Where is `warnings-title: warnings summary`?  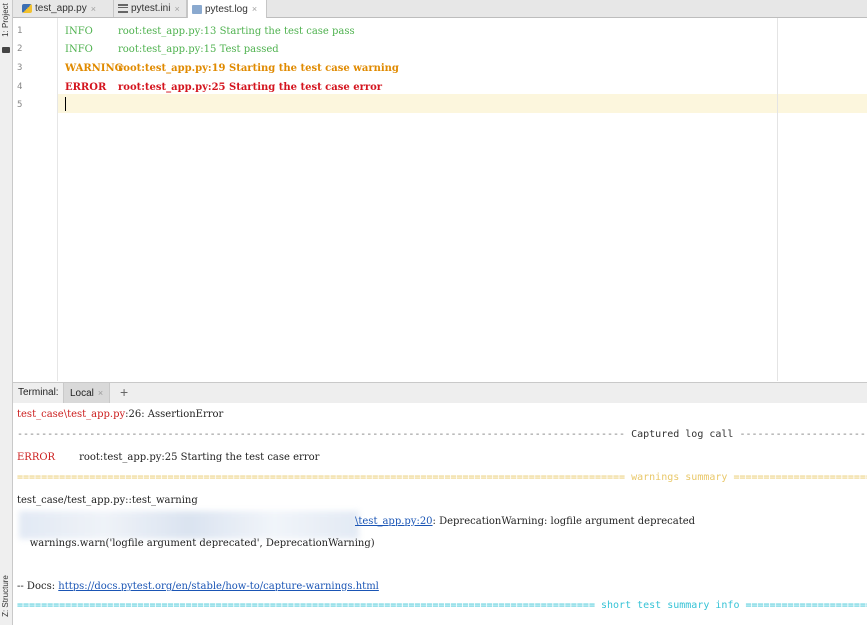
warnings-title: warnings summary is located at coordinates (679, 477).